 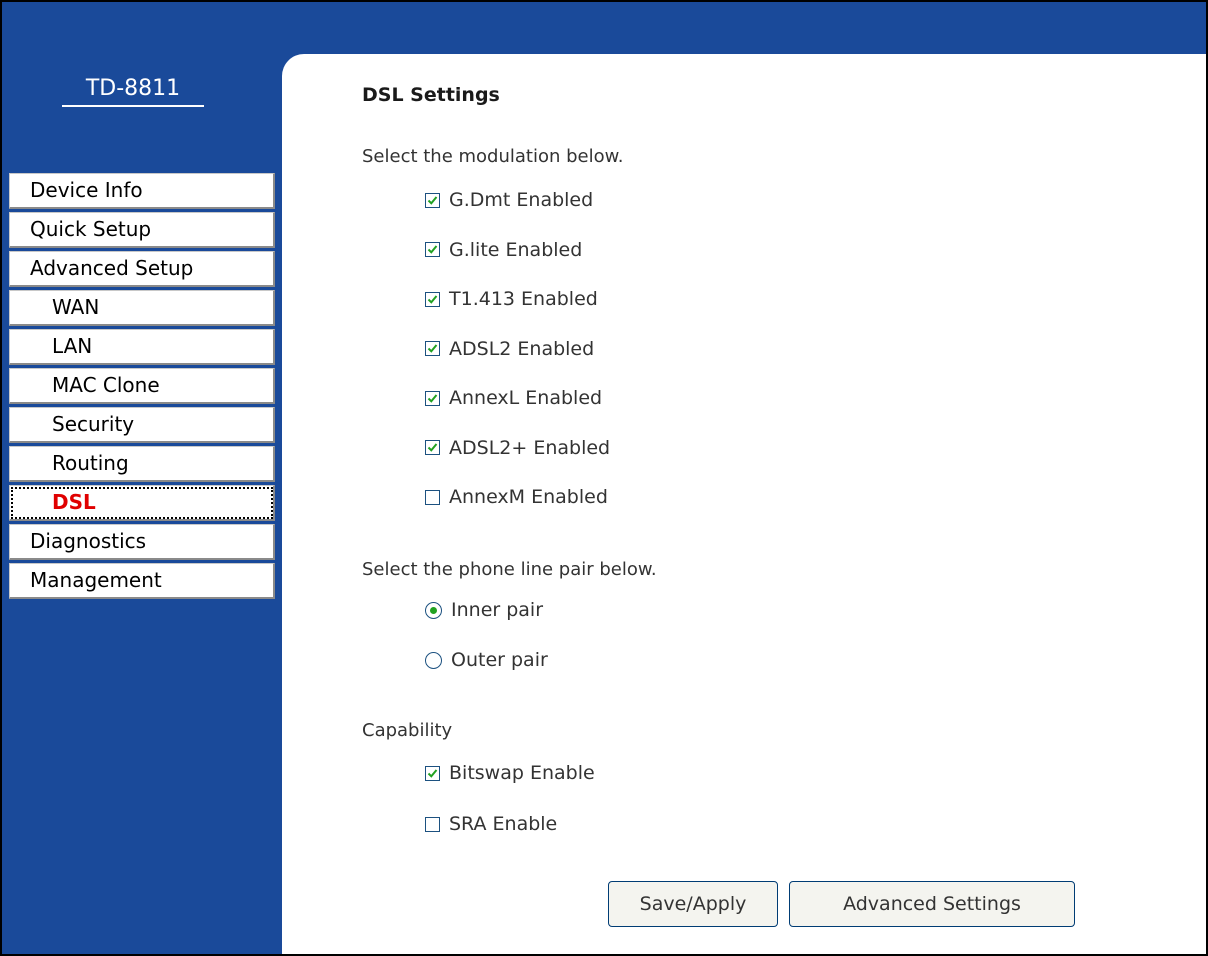 What do you see at coordinates (528, 497) in the screenshot?
I see `annexm-enabled-label: AnnexM Enabled` at bounding box center [528, 497].